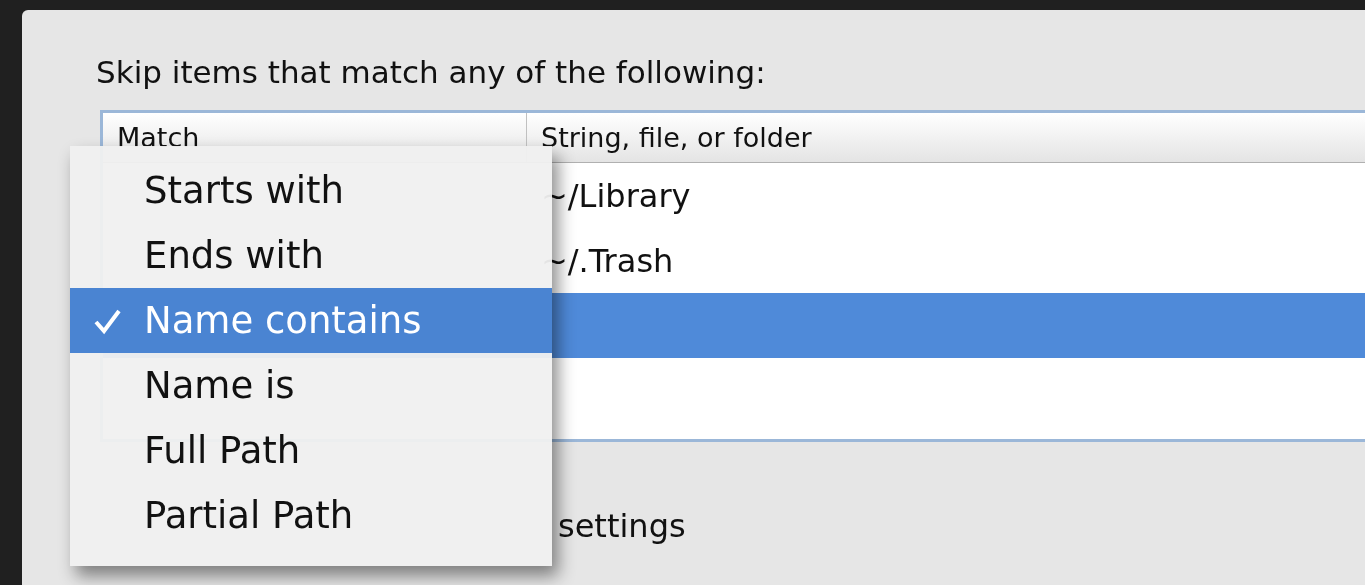 This screenshot has width=1365, height=585. I want to click on table-cell-text: ~/.Trash, so click(607, 261).